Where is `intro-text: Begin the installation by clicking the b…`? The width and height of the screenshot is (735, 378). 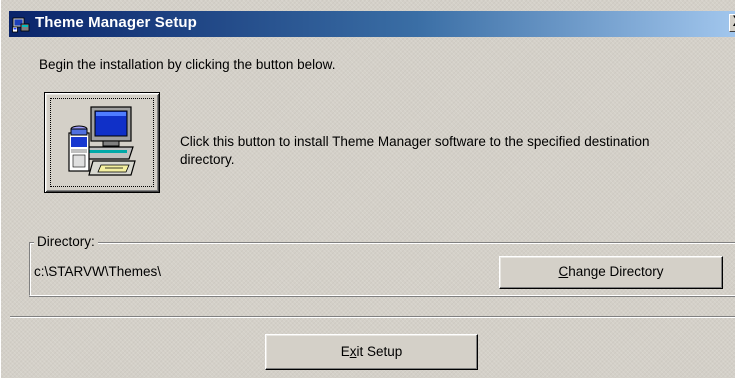 intro-text: Begin the installation by clicking the b… is located at coordinates (187, 64).